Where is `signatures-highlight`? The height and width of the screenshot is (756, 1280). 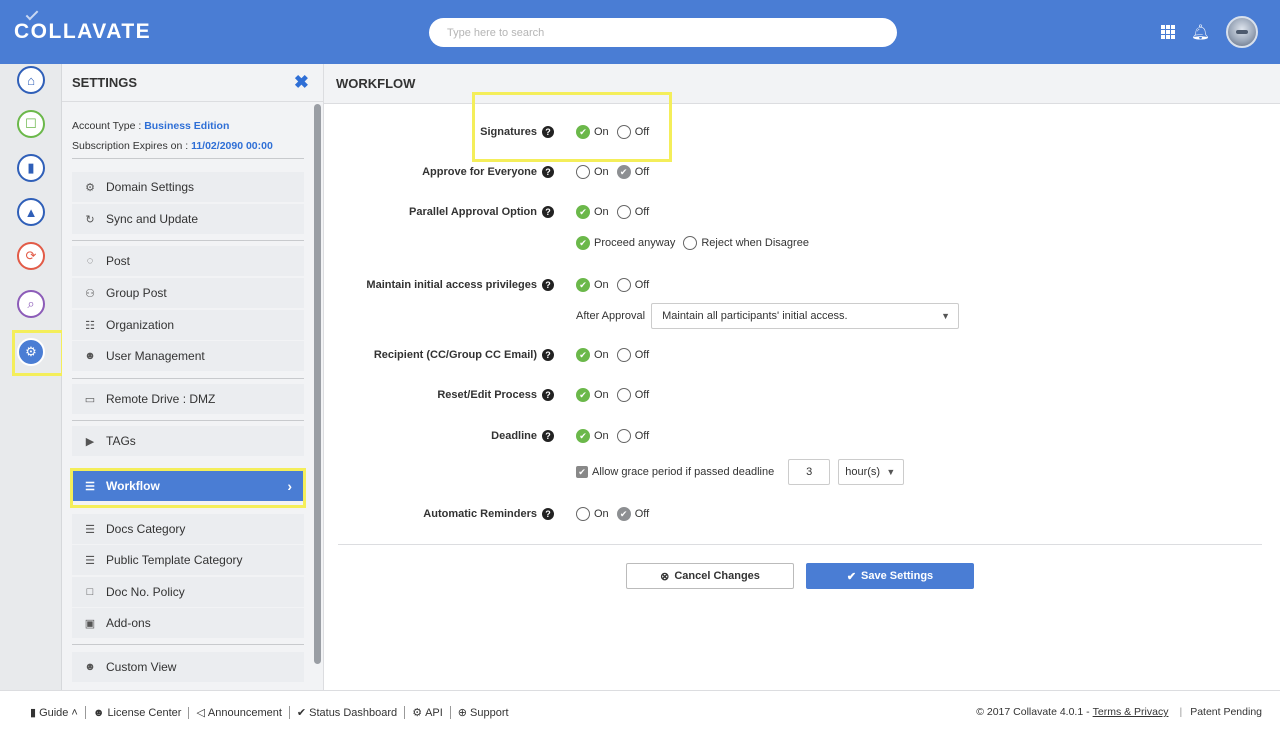
signatures-highlight is located at coordinates (572, 127).